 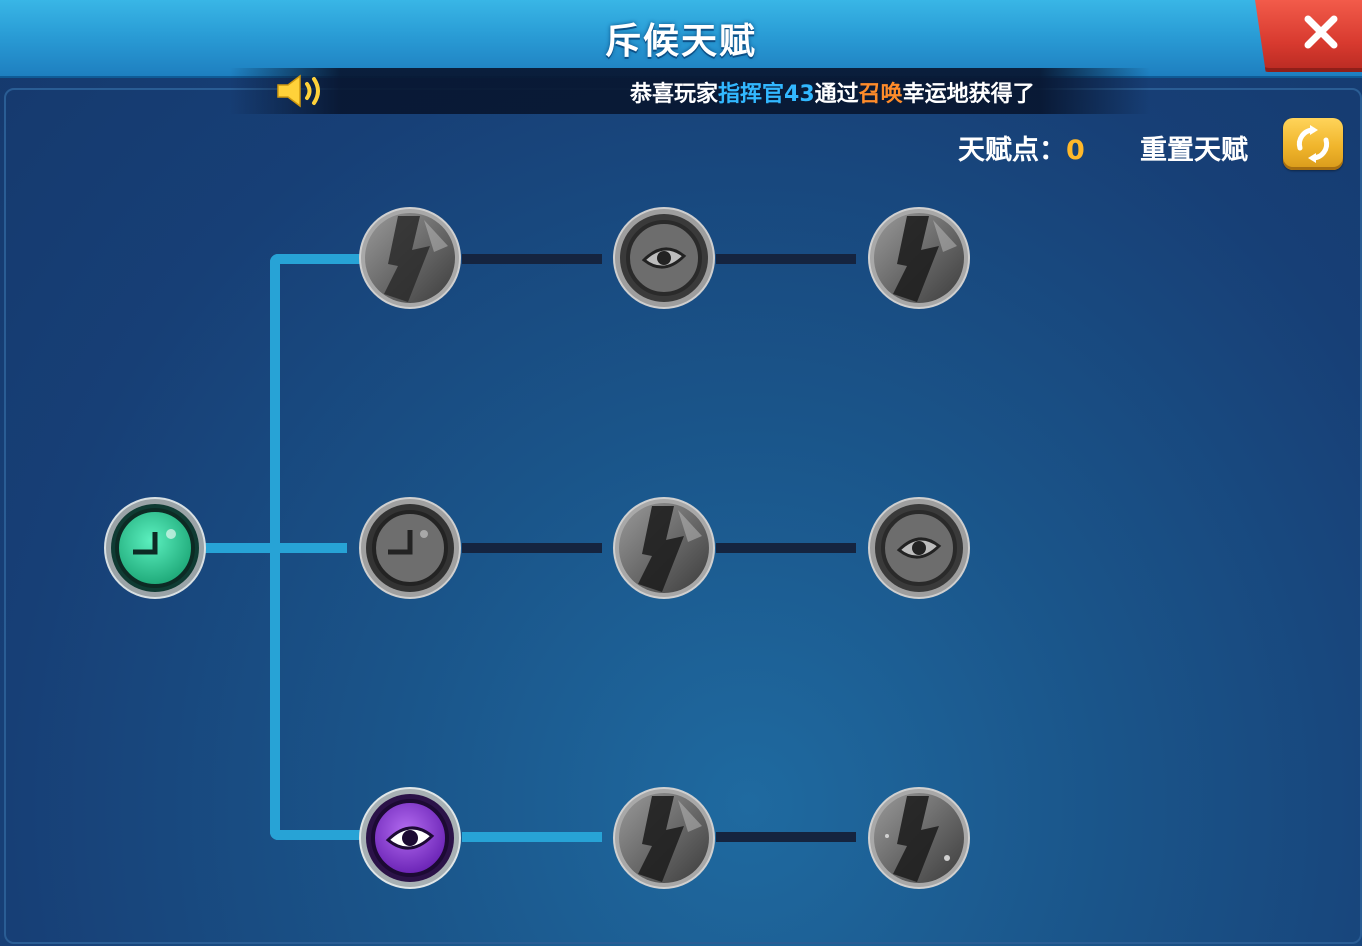 I want to click on talent-node-r3c3, so click(x=919, y=838).